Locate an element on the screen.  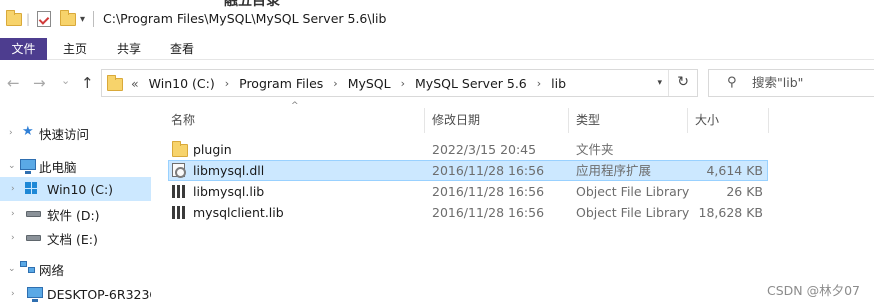
properties-icon is located at coordinates (44, 19).